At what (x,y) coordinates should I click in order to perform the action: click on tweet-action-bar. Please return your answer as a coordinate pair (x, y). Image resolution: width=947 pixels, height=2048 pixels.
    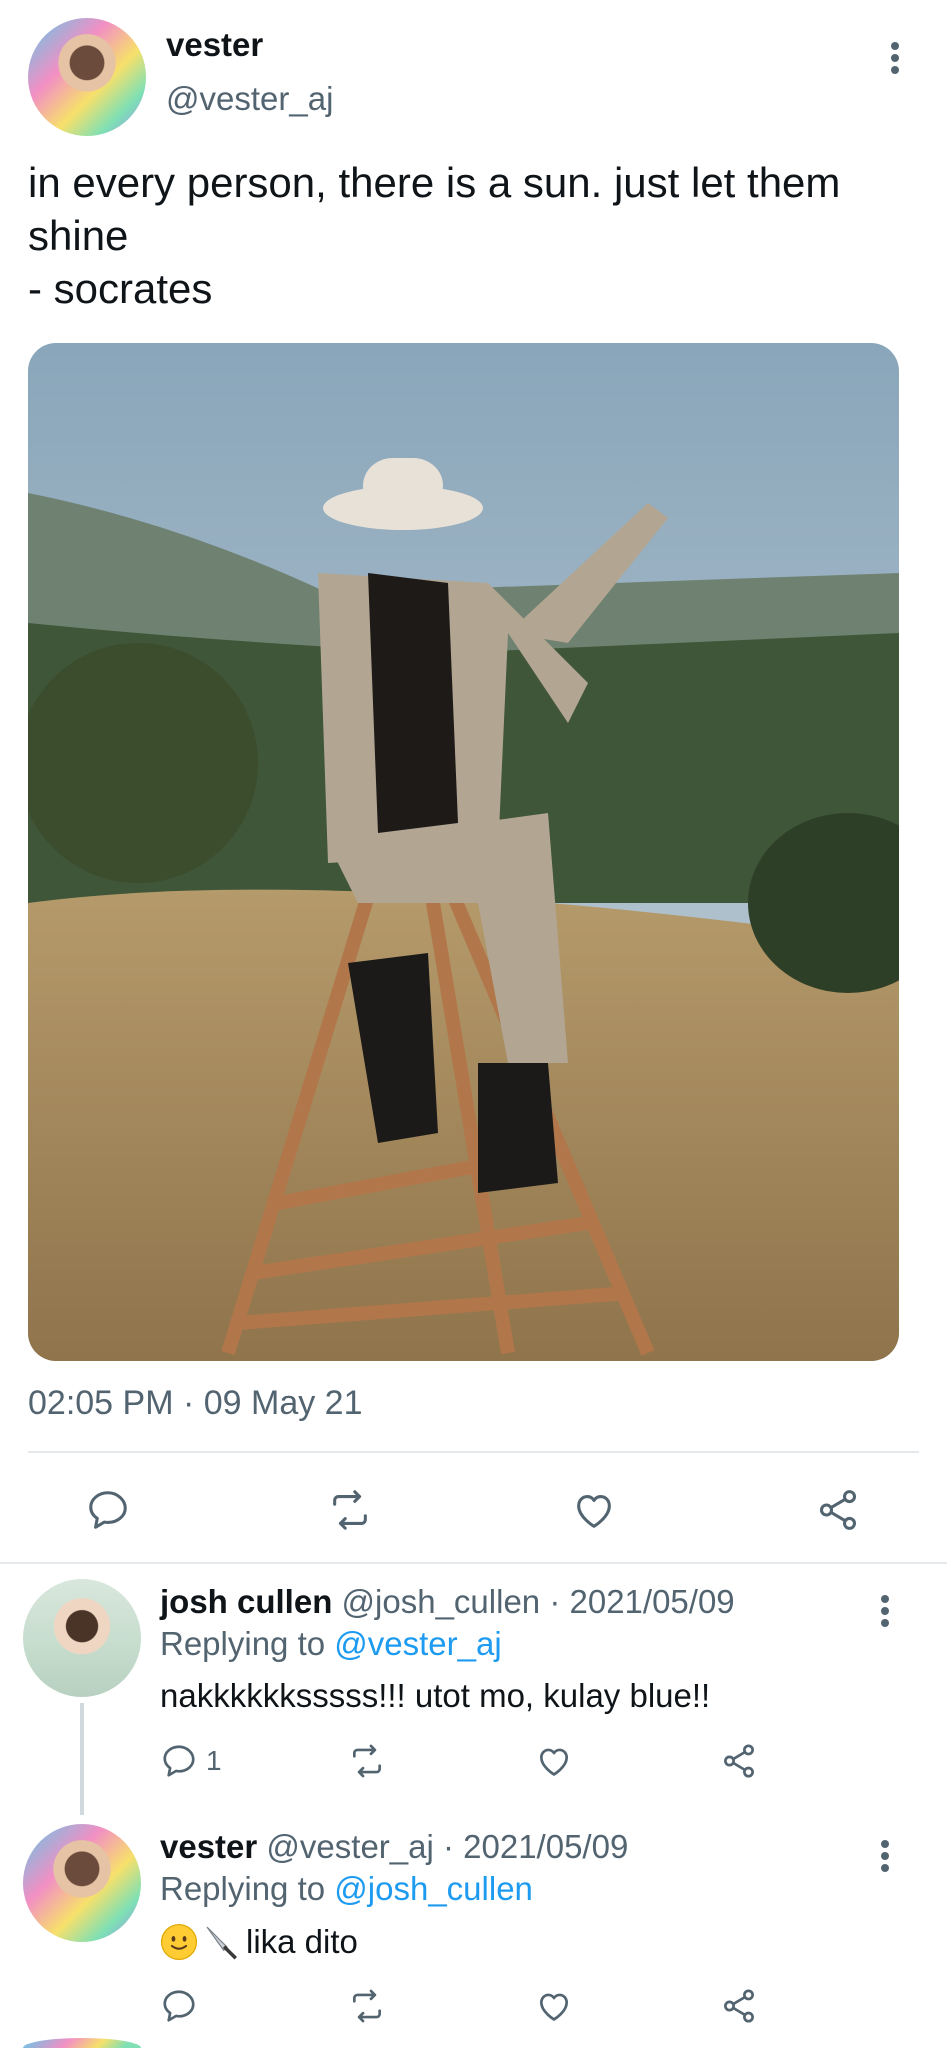
    Looking at the image, I should click on (473, 1510).